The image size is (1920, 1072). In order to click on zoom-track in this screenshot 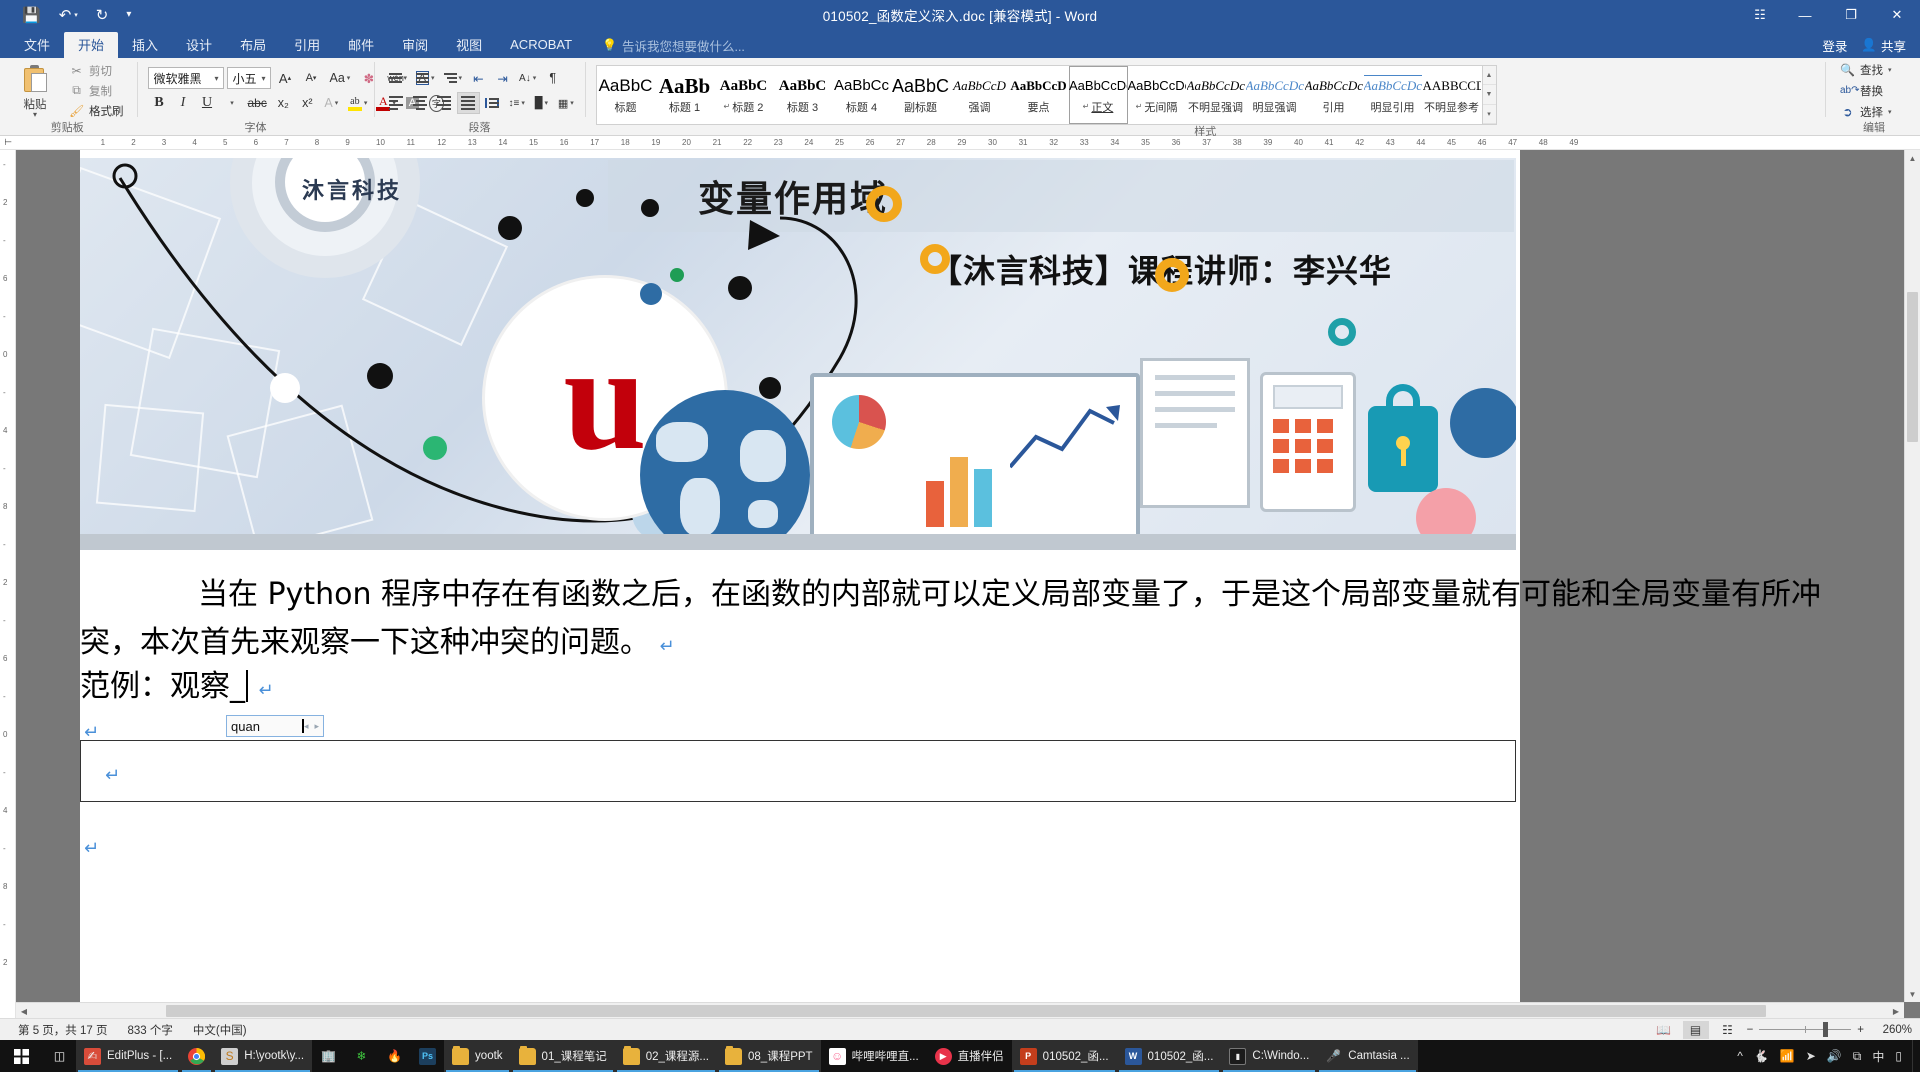, I will do `click(1805, 1029)`.